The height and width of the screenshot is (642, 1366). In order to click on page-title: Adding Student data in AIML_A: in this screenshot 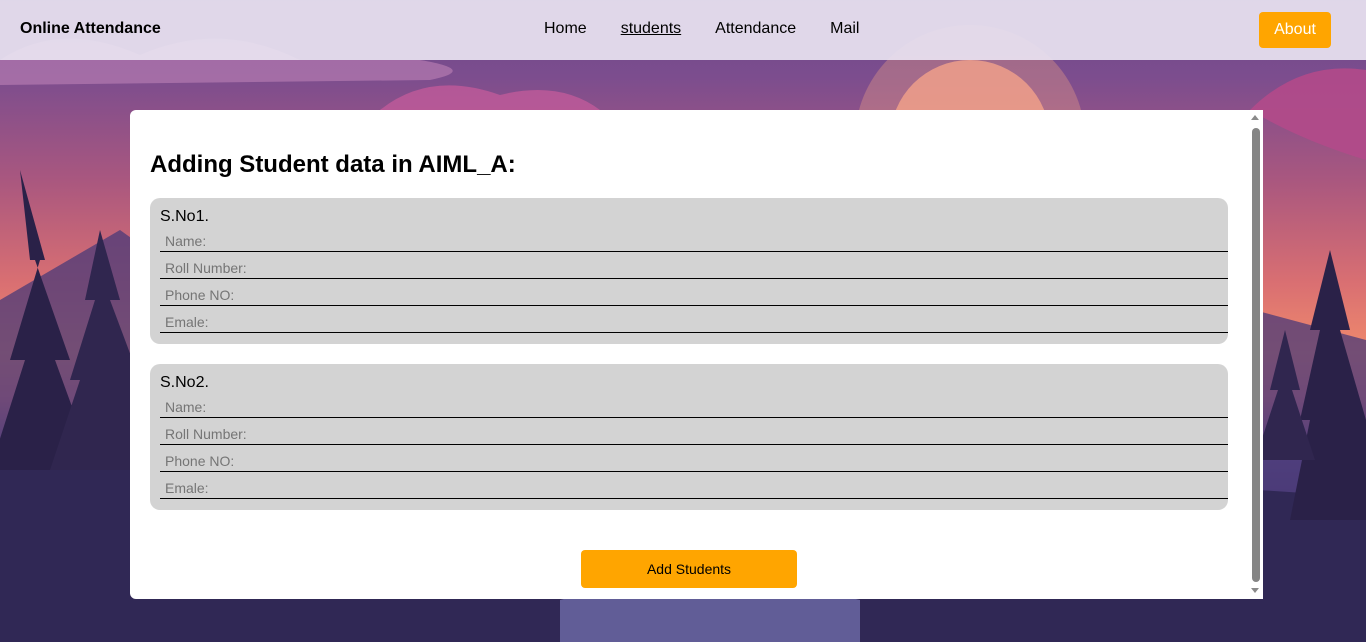, I will do `click(333, 164)`.